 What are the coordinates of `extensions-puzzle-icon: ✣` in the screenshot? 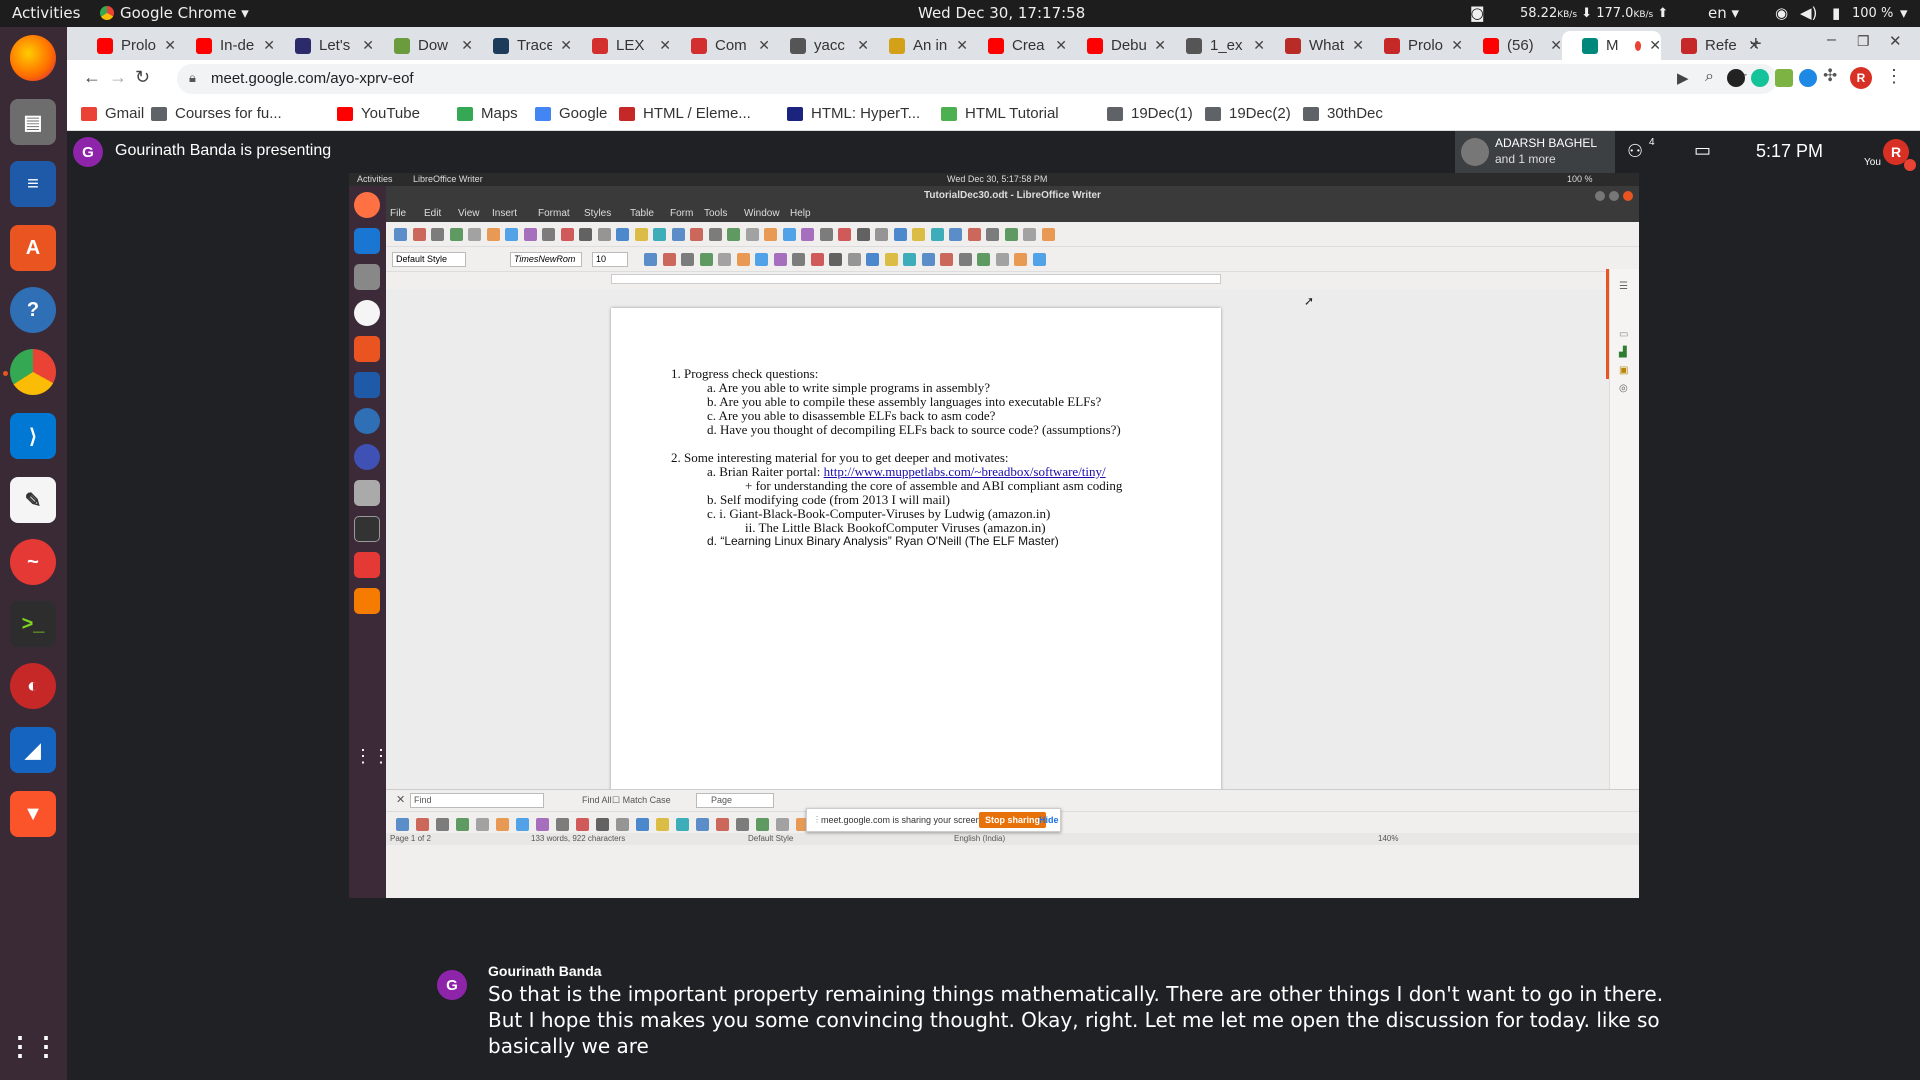 It's located at (1830, 76).